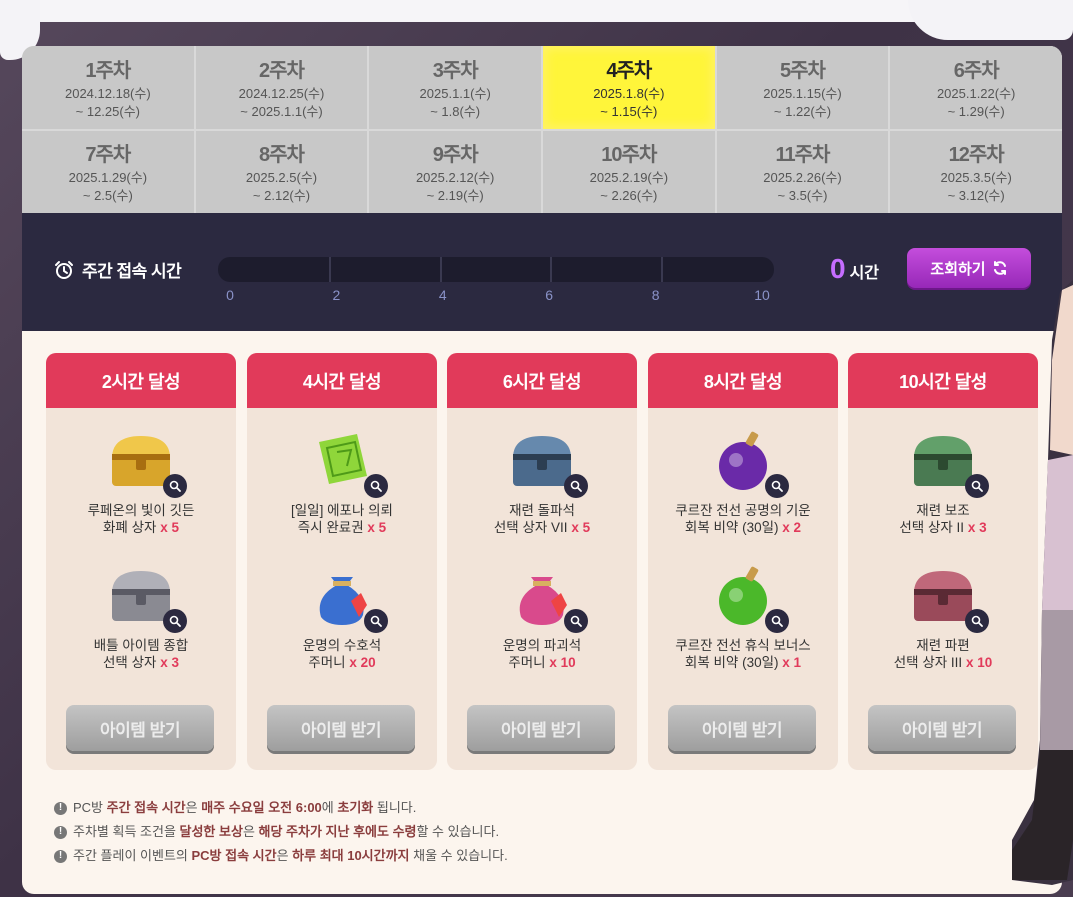 This screenshot has width=1073, height=897. I want to click on reward-item-quantity: x 3, so click(169, 662).